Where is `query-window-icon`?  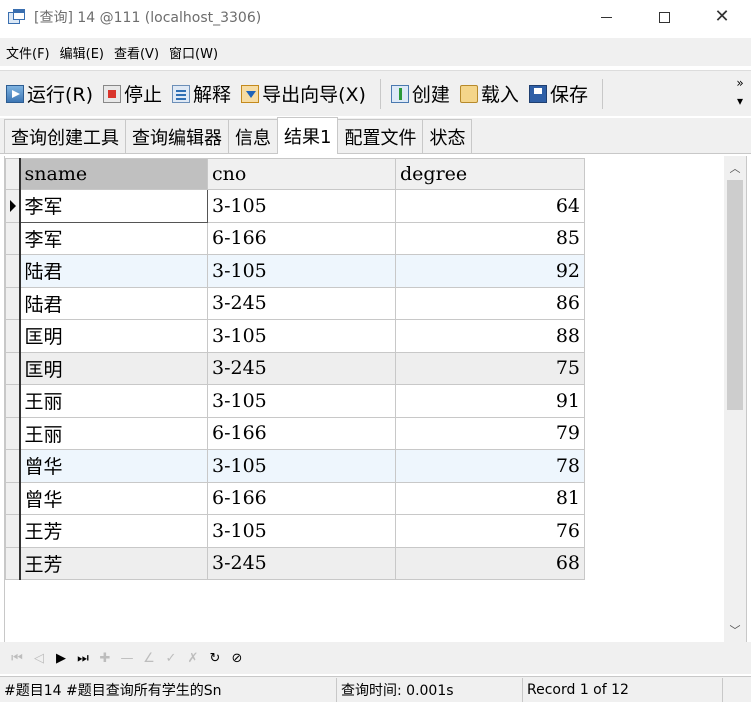 query-window-icon is located at coordinates (17, 17).